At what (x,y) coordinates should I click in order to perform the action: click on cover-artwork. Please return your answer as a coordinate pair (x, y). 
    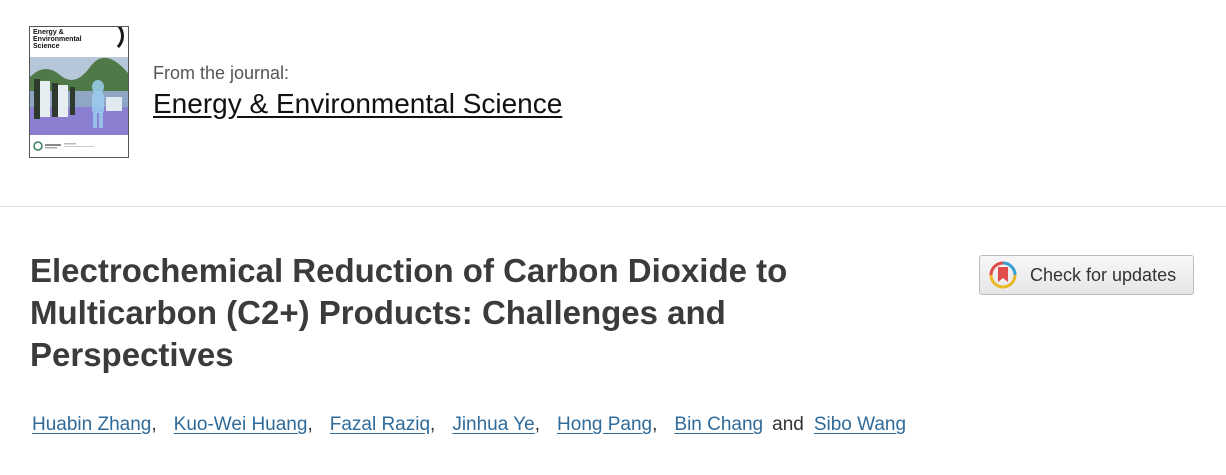
    Looking at the image, I should click on (79, 96).